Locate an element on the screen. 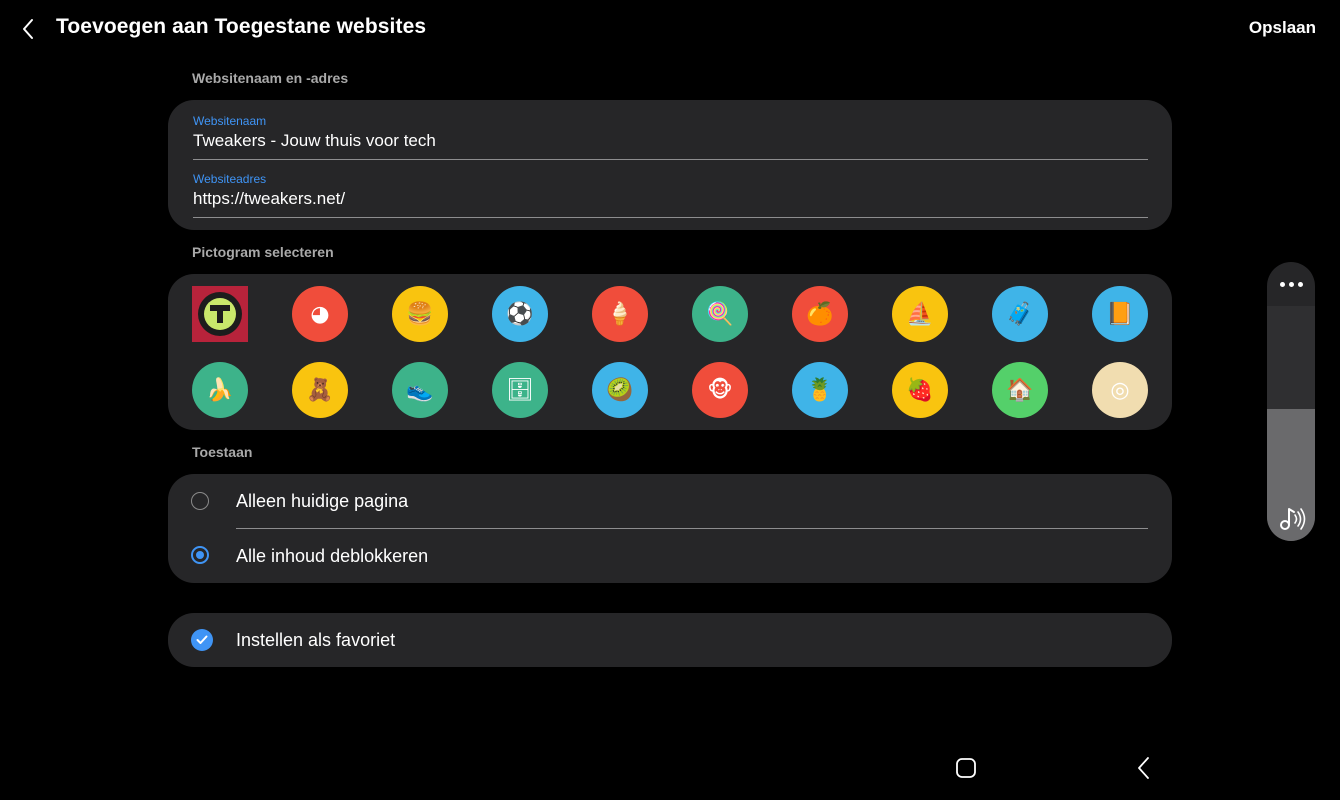 This screenshot has width=1340, height=800. website-name-label: Websitenaam is located at coordinates (230, 121).